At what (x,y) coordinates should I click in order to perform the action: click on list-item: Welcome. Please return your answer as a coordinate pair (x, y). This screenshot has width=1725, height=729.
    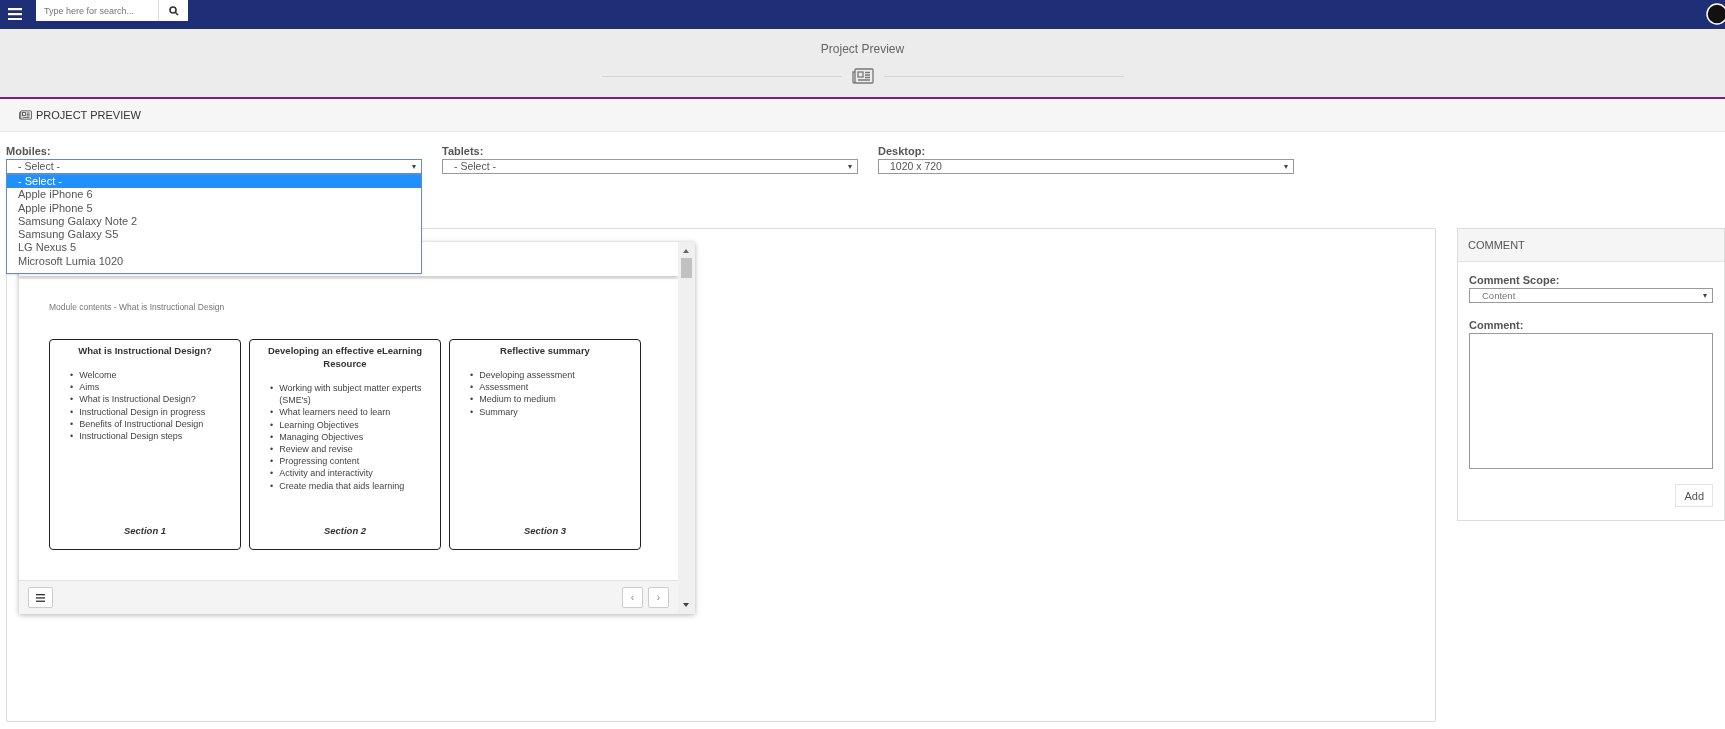
    Looking at the image, I should click on (98, 375).